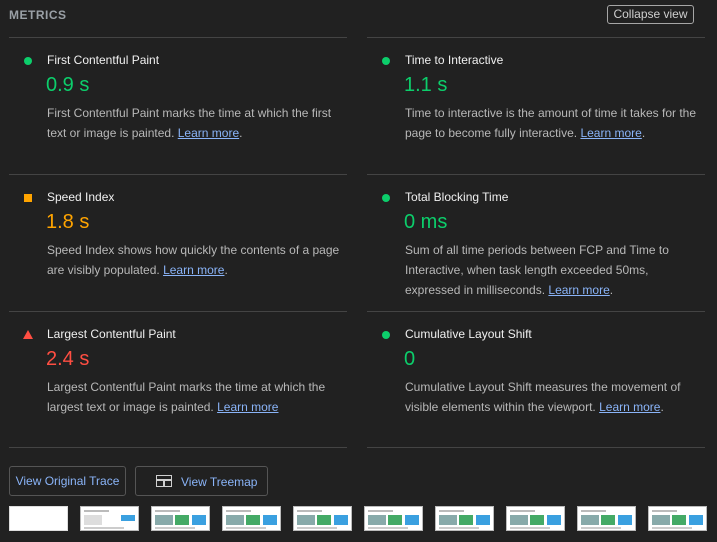 The height and width of the screenshot is (542, 717). What do you see at coordinates (650, 14) in the screenshot?
I see `collapse-view-button: Collapse view` at bounding box center [650, 14].